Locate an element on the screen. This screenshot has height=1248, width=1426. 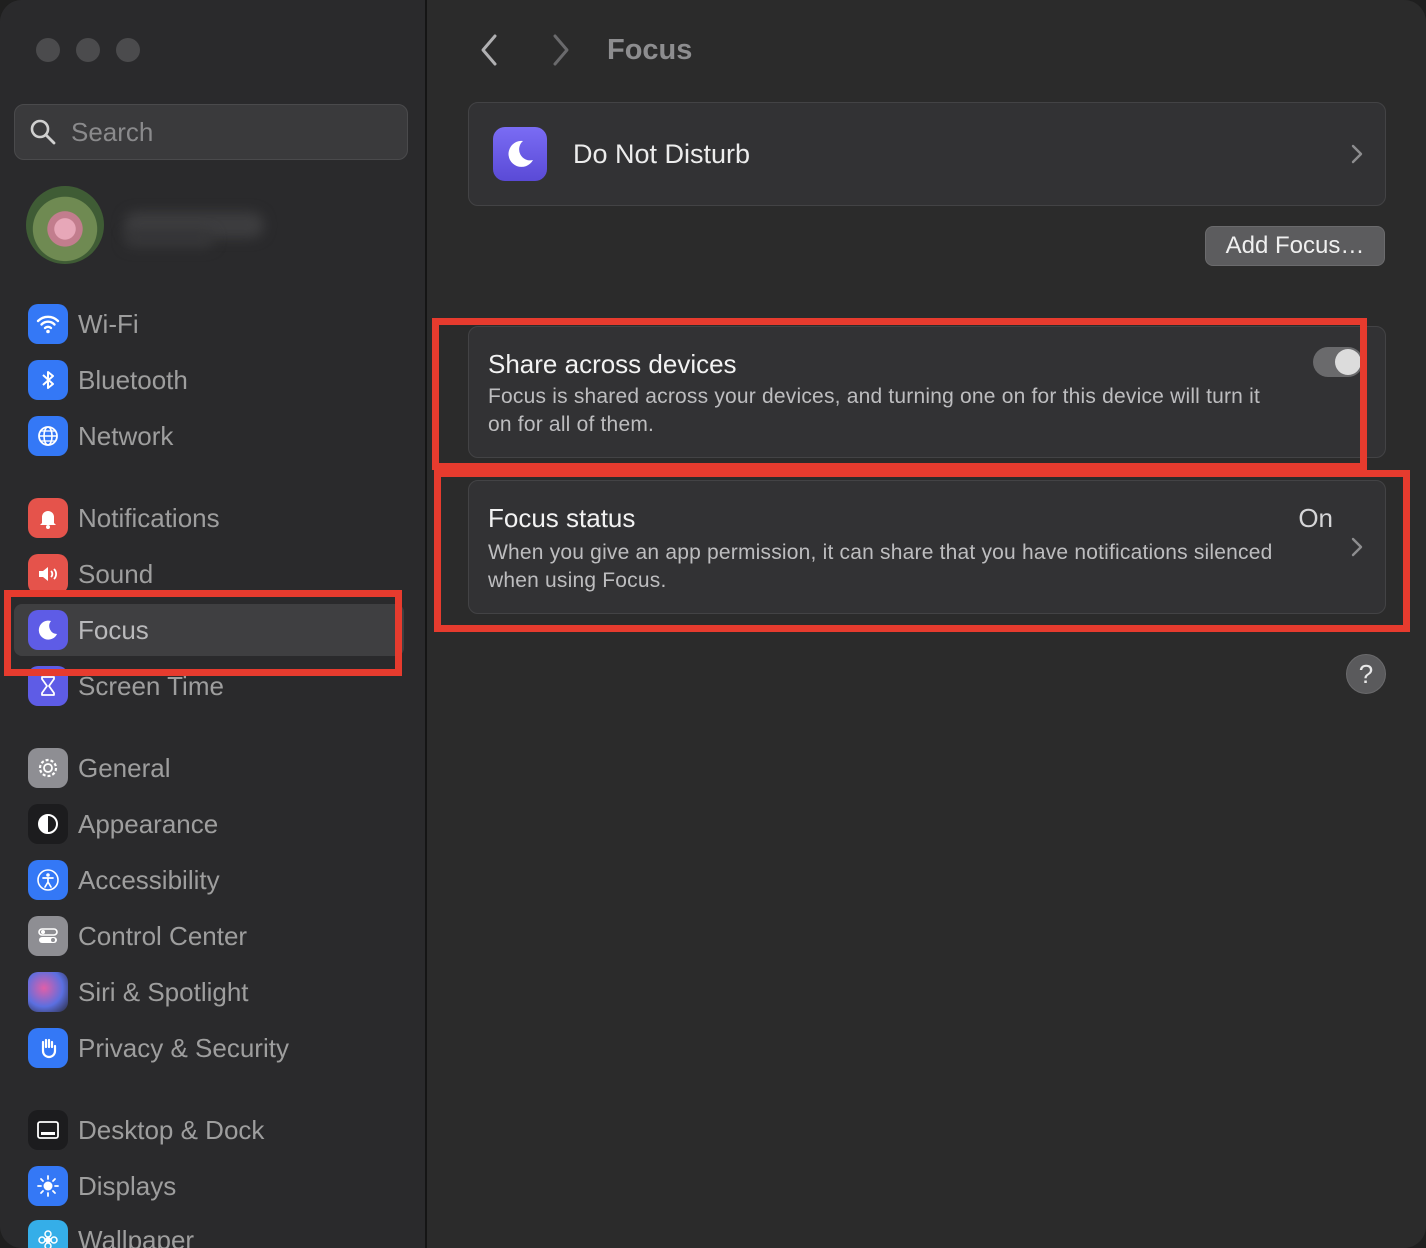
chevron-left-icon is located at coordinates (489, 50).